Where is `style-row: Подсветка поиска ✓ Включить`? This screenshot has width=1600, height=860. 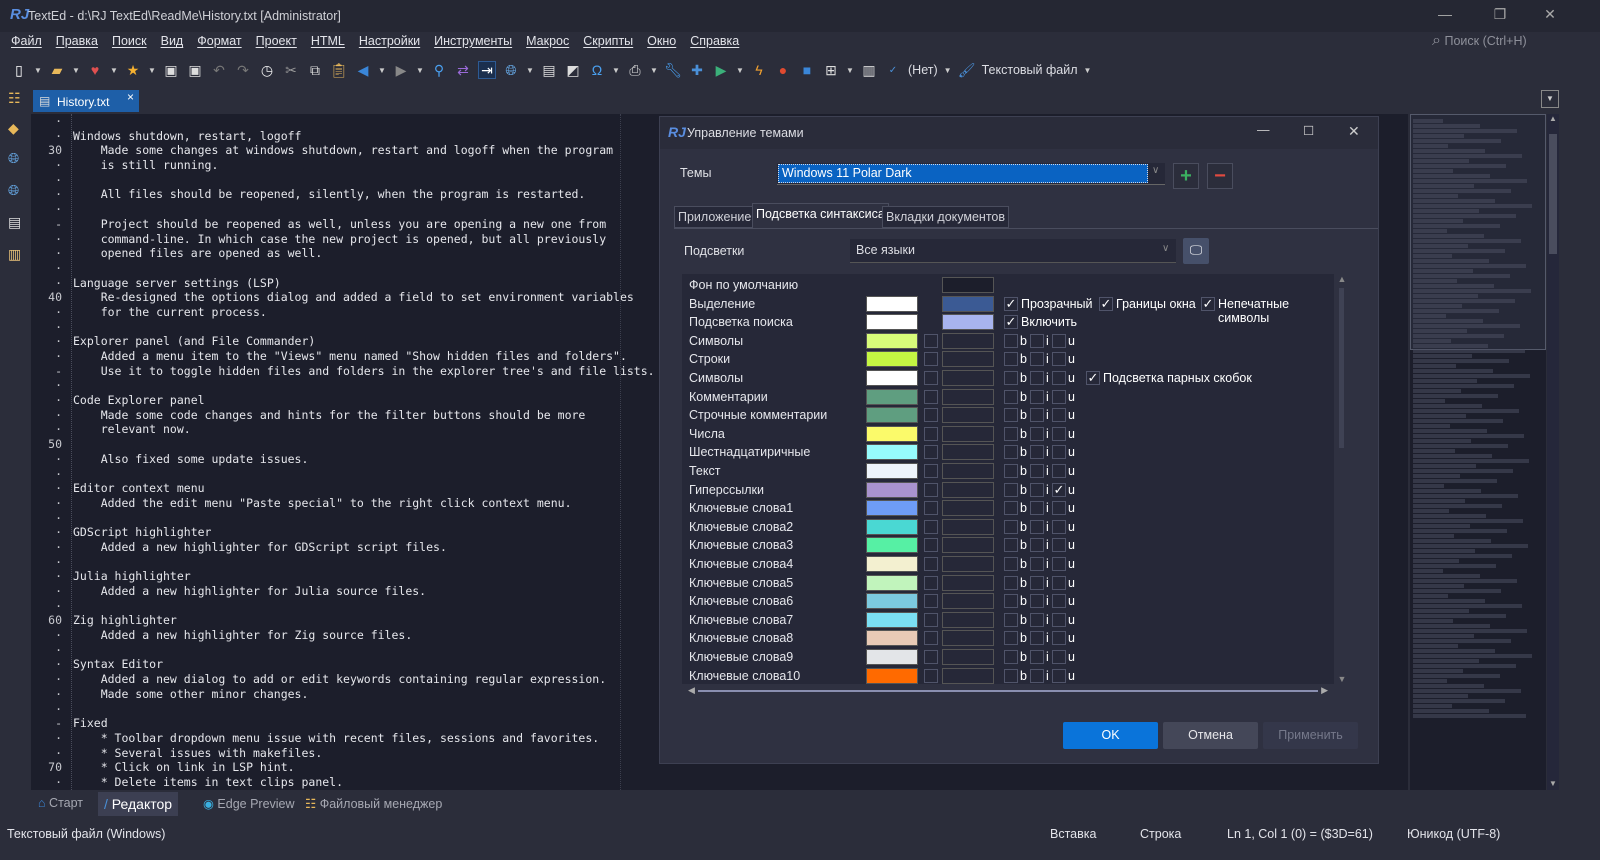
style-row: Подсветка поиска ✓ Включить is located at coordinates (1008, 322).